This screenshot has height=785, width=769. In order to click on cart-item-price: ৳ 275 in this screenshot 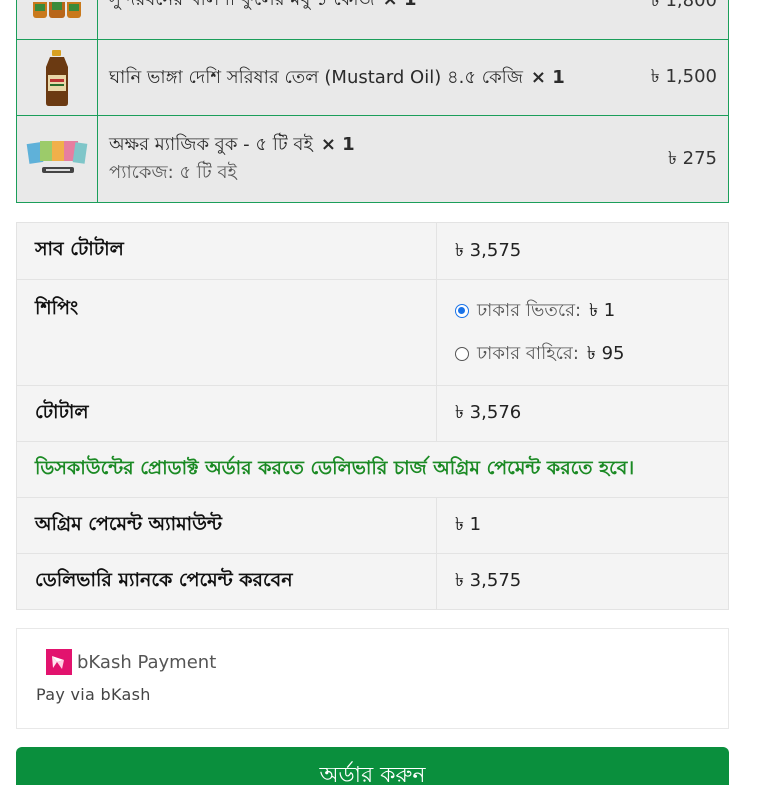, I will do `click(692, 158)`.